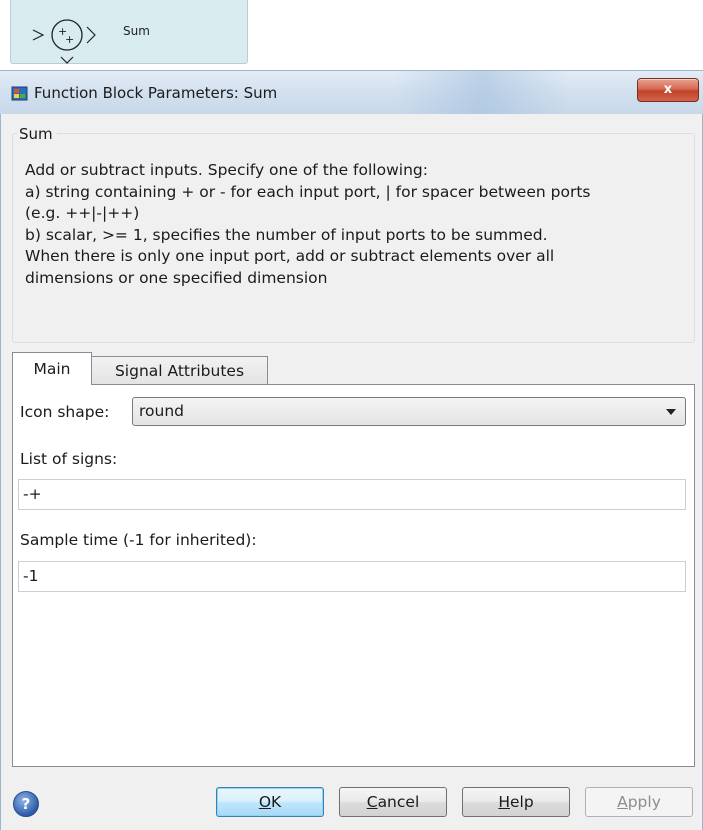 The image size is (703, 830). I want to click on apply-label: pply, so click(644, 802).